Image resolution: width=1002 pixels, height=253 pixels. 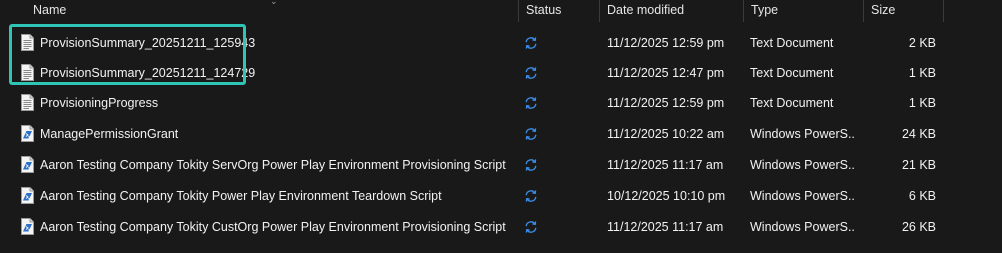 What do you see at coordinates (918, 165) in the screenshot?
I see `file-size: 21 KB` at bounding box center [918, 165].